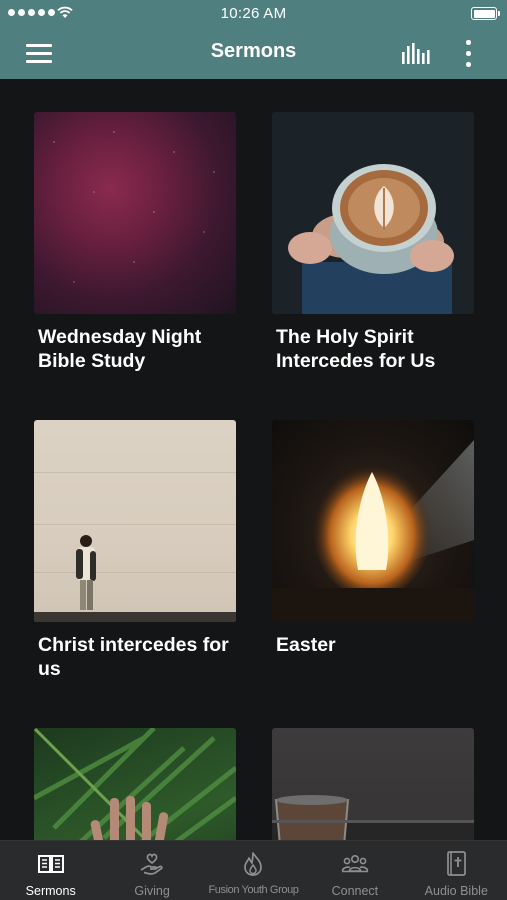  What do you see at coordinates (253, 53) in the screenshot?
I see `app-bar: Sermons` at bounding box center [253, 53].